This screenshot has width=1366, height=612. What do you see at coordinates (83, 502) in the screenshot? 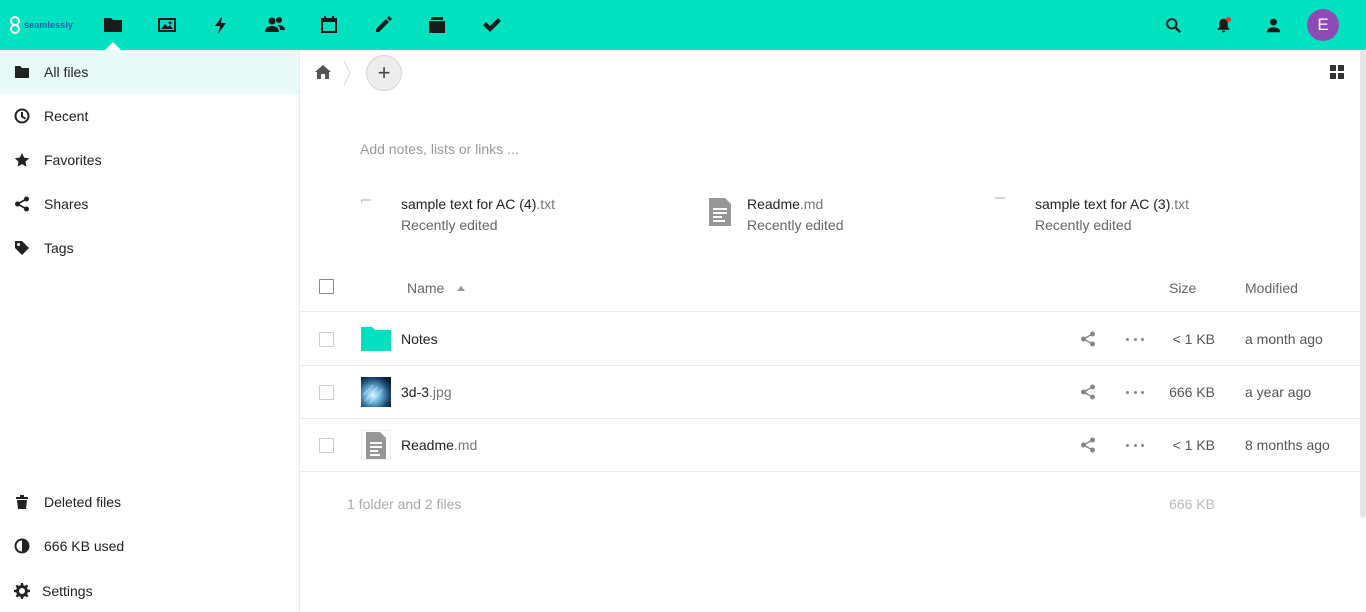
I see `sidebar-item-label: Deleted files` at bounding box center [83, 502].